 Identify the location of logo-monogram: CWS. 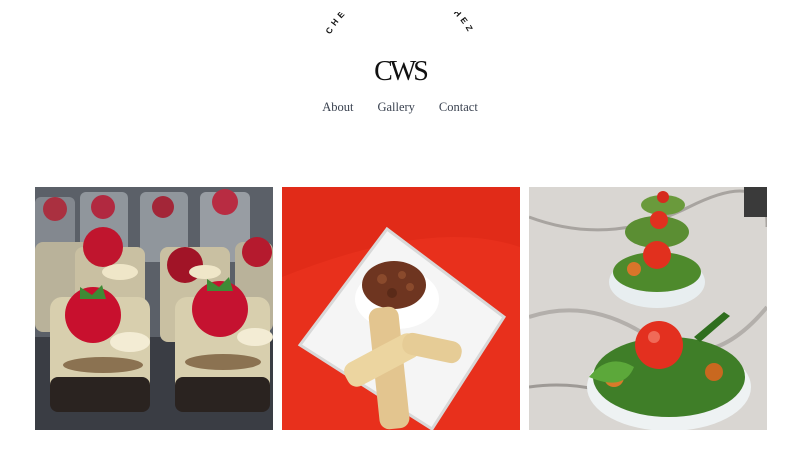
(400, 71).